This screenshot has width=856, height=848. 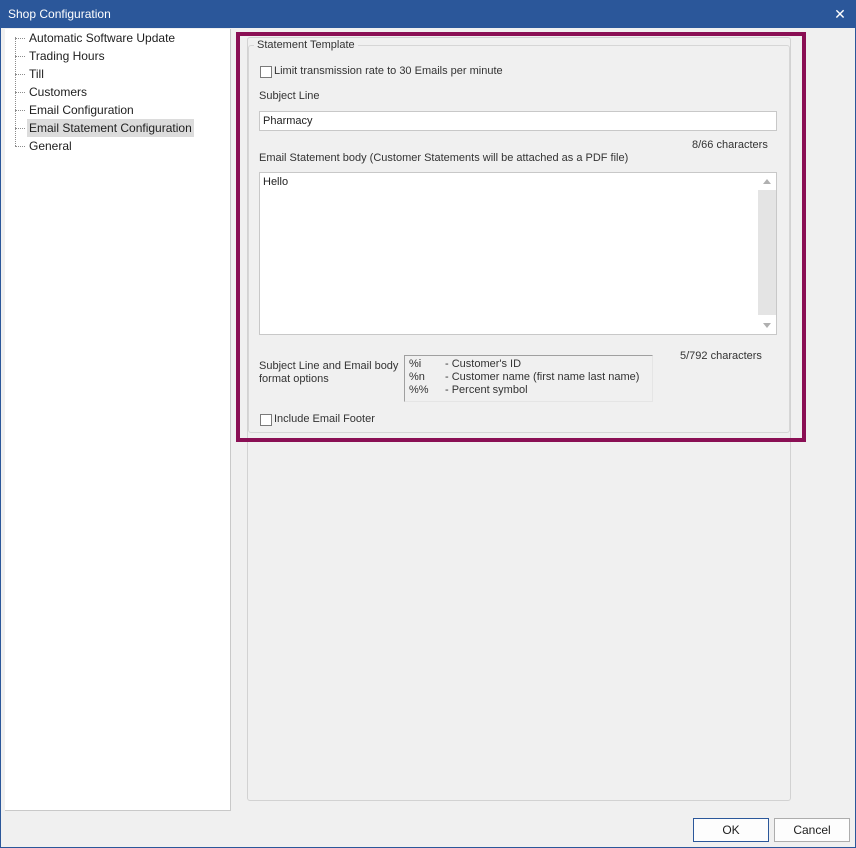 What do you see at coordinates (428, 14) in the screenshot?
I see `title-bar: Shop Configuration ✕` at bounding box center [428, 14].